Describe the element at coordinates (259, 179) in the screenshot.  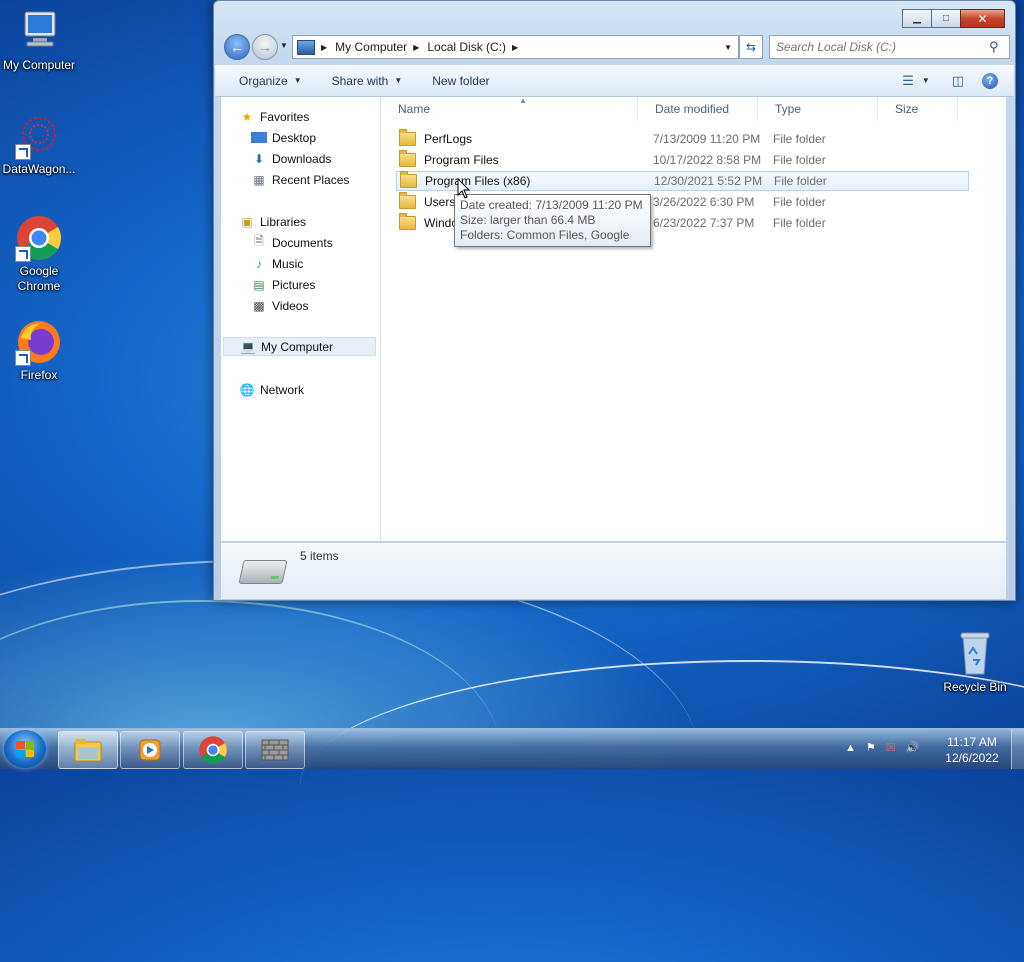
I see `recent-places-icon: ▦` at that location.